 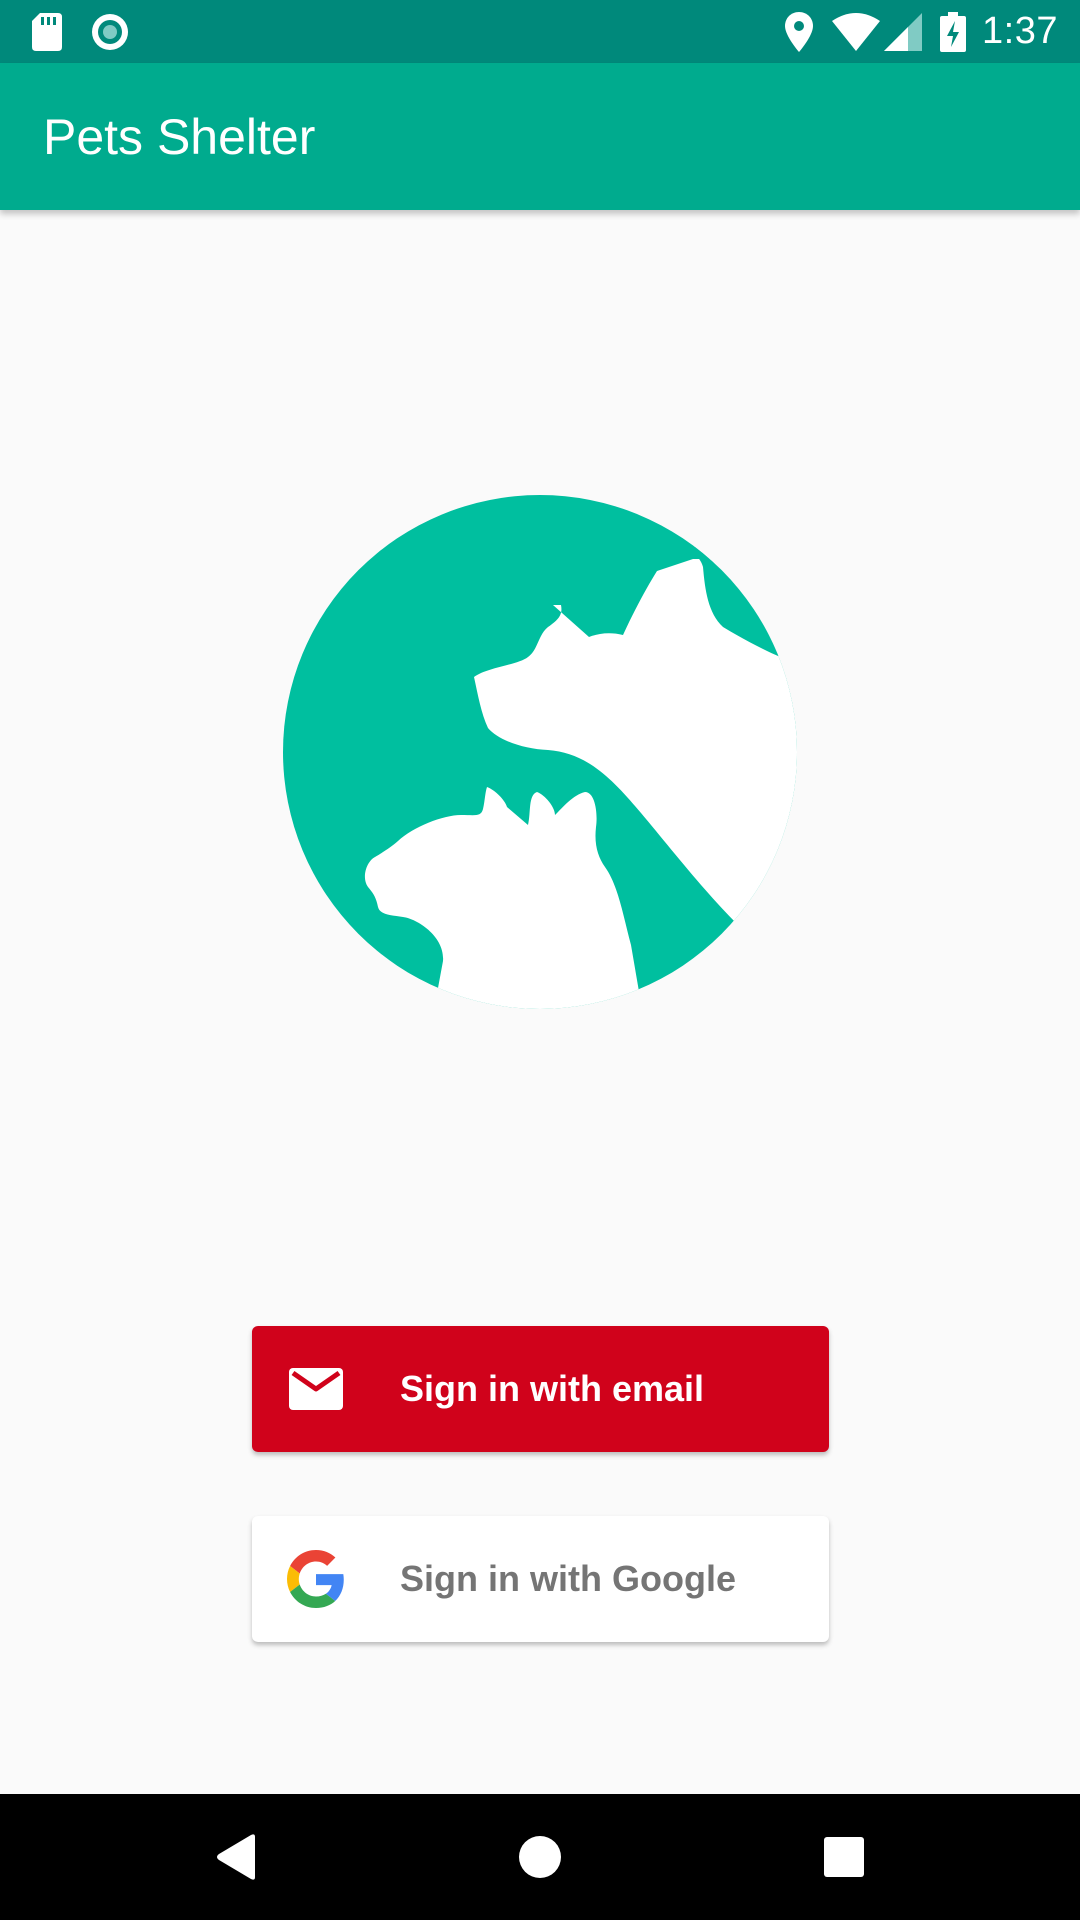 What do you see at coordinates (540, 752) in the screenshot?
I see `pets-logo-icon` at bounding box center [540, 752].